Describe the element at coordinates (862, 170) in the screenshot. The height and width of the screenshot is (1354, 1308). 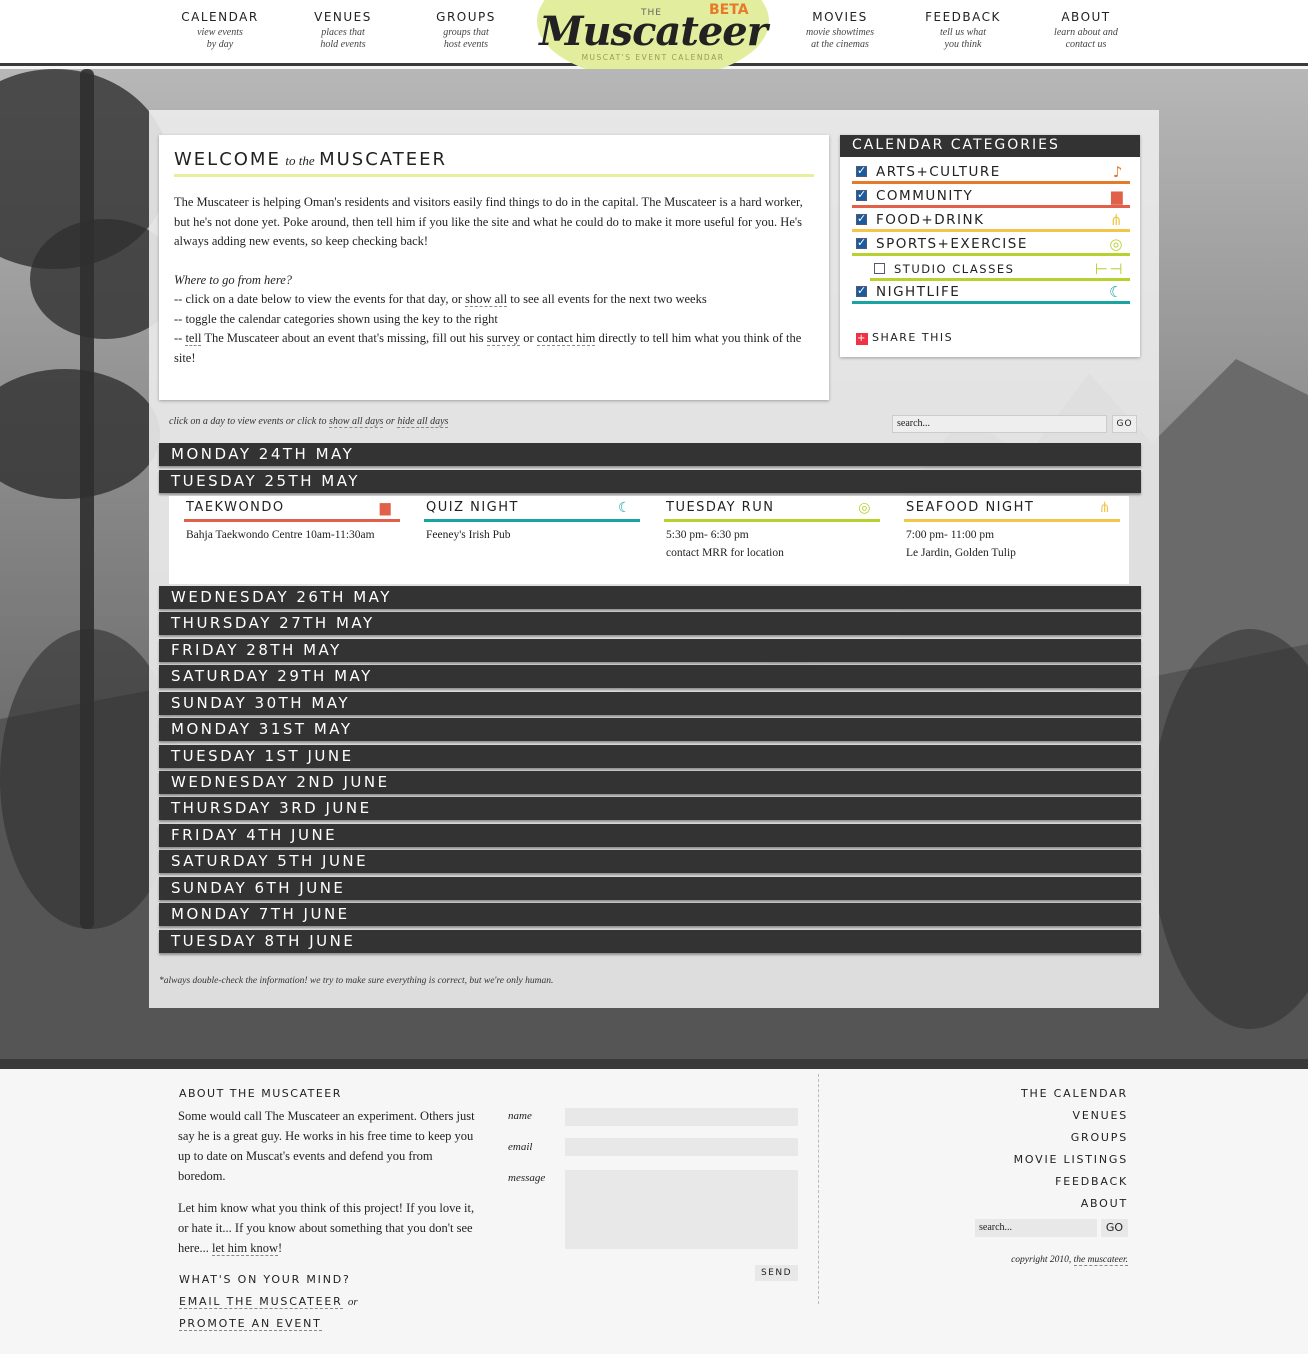
I see `arts-culture-checkbox` at that location.